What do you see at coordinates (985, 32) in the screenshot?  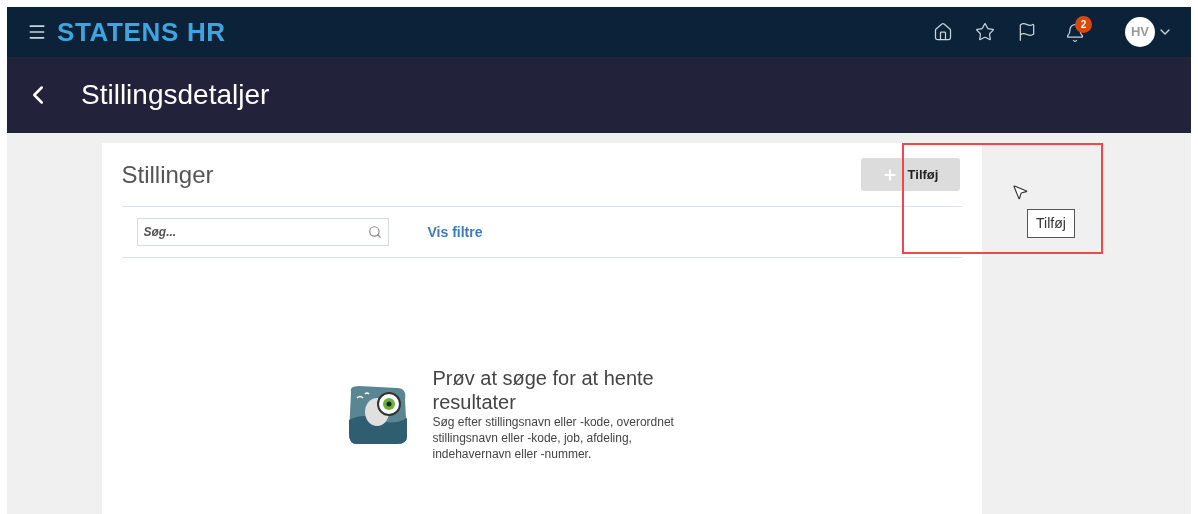 I see `star-icon` at bounding box center [985, 32].